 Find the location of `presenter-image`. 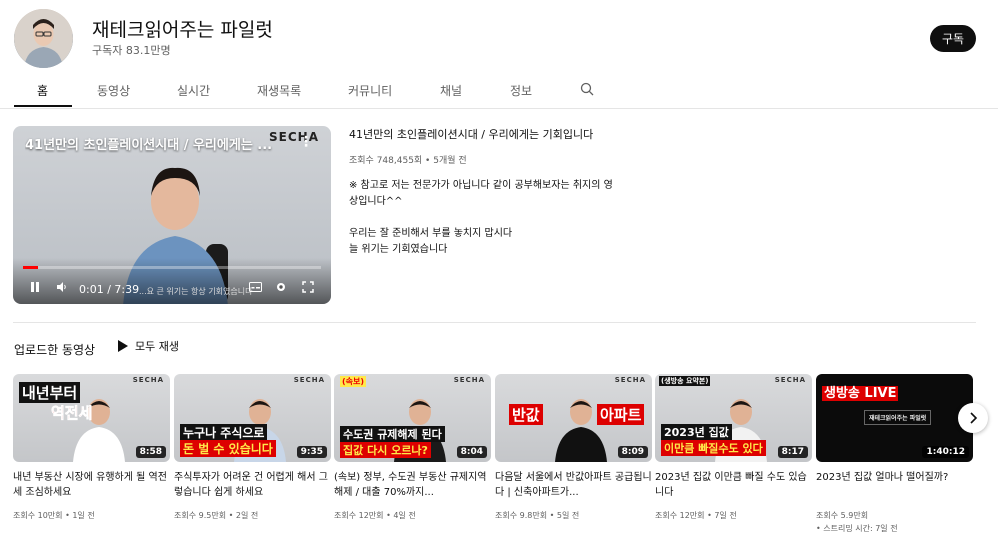

presenter-image is located at coordinates (581, 430).